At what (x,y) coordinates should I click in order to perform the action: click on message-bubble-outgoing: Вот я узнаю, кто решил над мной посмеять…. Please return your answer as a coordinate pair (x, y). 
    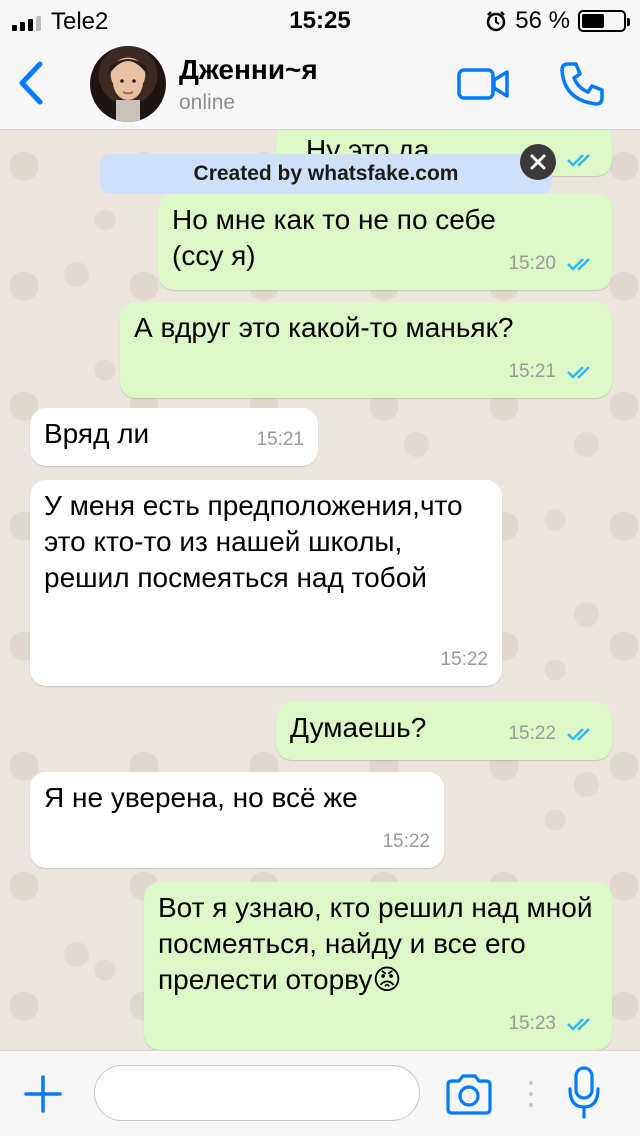
    Looking at the image, I should click on (378, 966).